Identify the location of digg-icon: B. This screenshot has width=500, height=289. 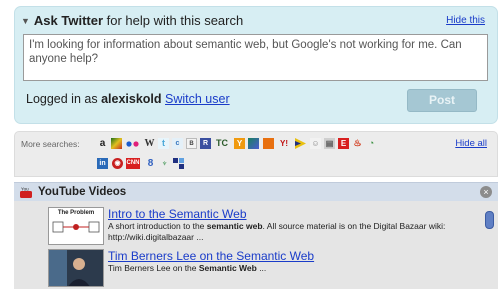
(191, 143).